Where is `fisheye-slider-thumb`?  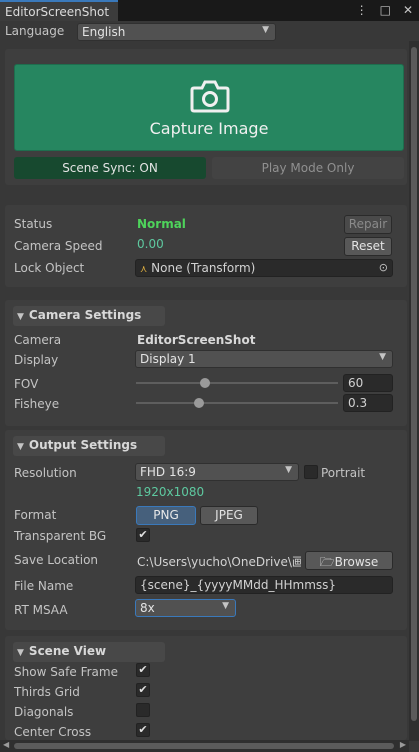 fisheye-slider-thumb is located at coordinates (199, 403).